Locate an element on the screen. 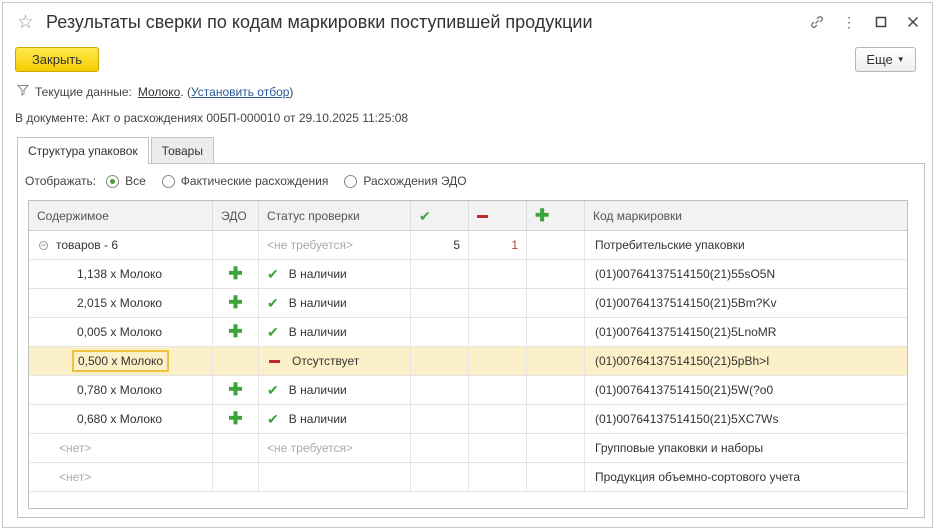 The height and width of the screenshot is (531, 937). maximize-icon is located at coordinates (881, 22).